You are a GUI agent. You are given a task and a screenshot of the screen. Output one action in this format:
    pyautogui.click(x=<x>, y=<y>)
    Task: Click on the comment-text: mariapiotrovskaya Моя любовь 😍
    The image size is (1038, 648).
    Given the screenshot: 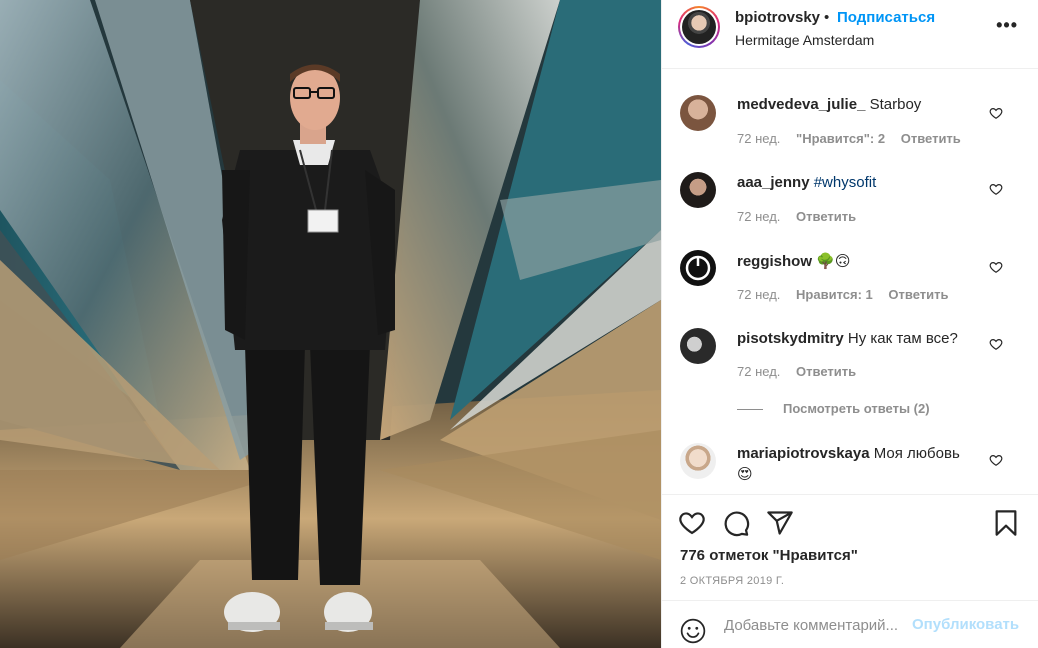 What is the action you would take?
    pyautogui.click(x=857, y=464)
    